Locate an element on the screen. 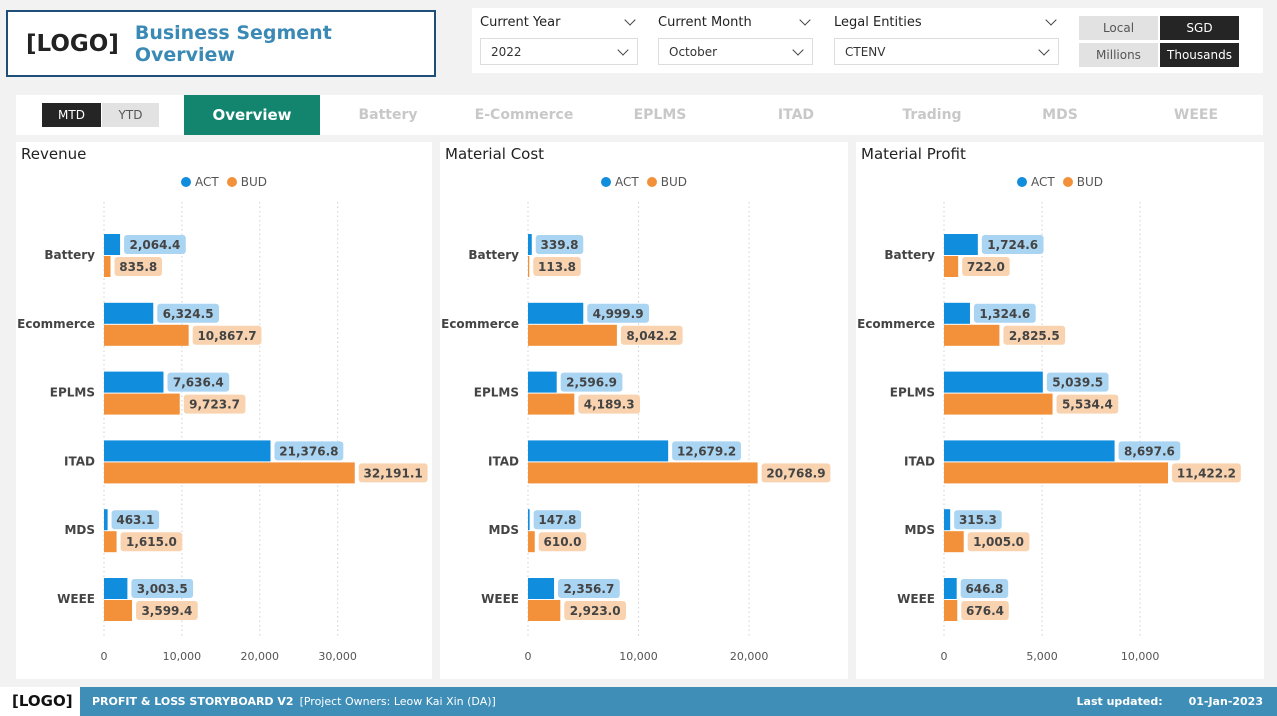 This screenshot has height=716, width=1277. tab-eplms: EPLMS is located at coordinates (660, 115).